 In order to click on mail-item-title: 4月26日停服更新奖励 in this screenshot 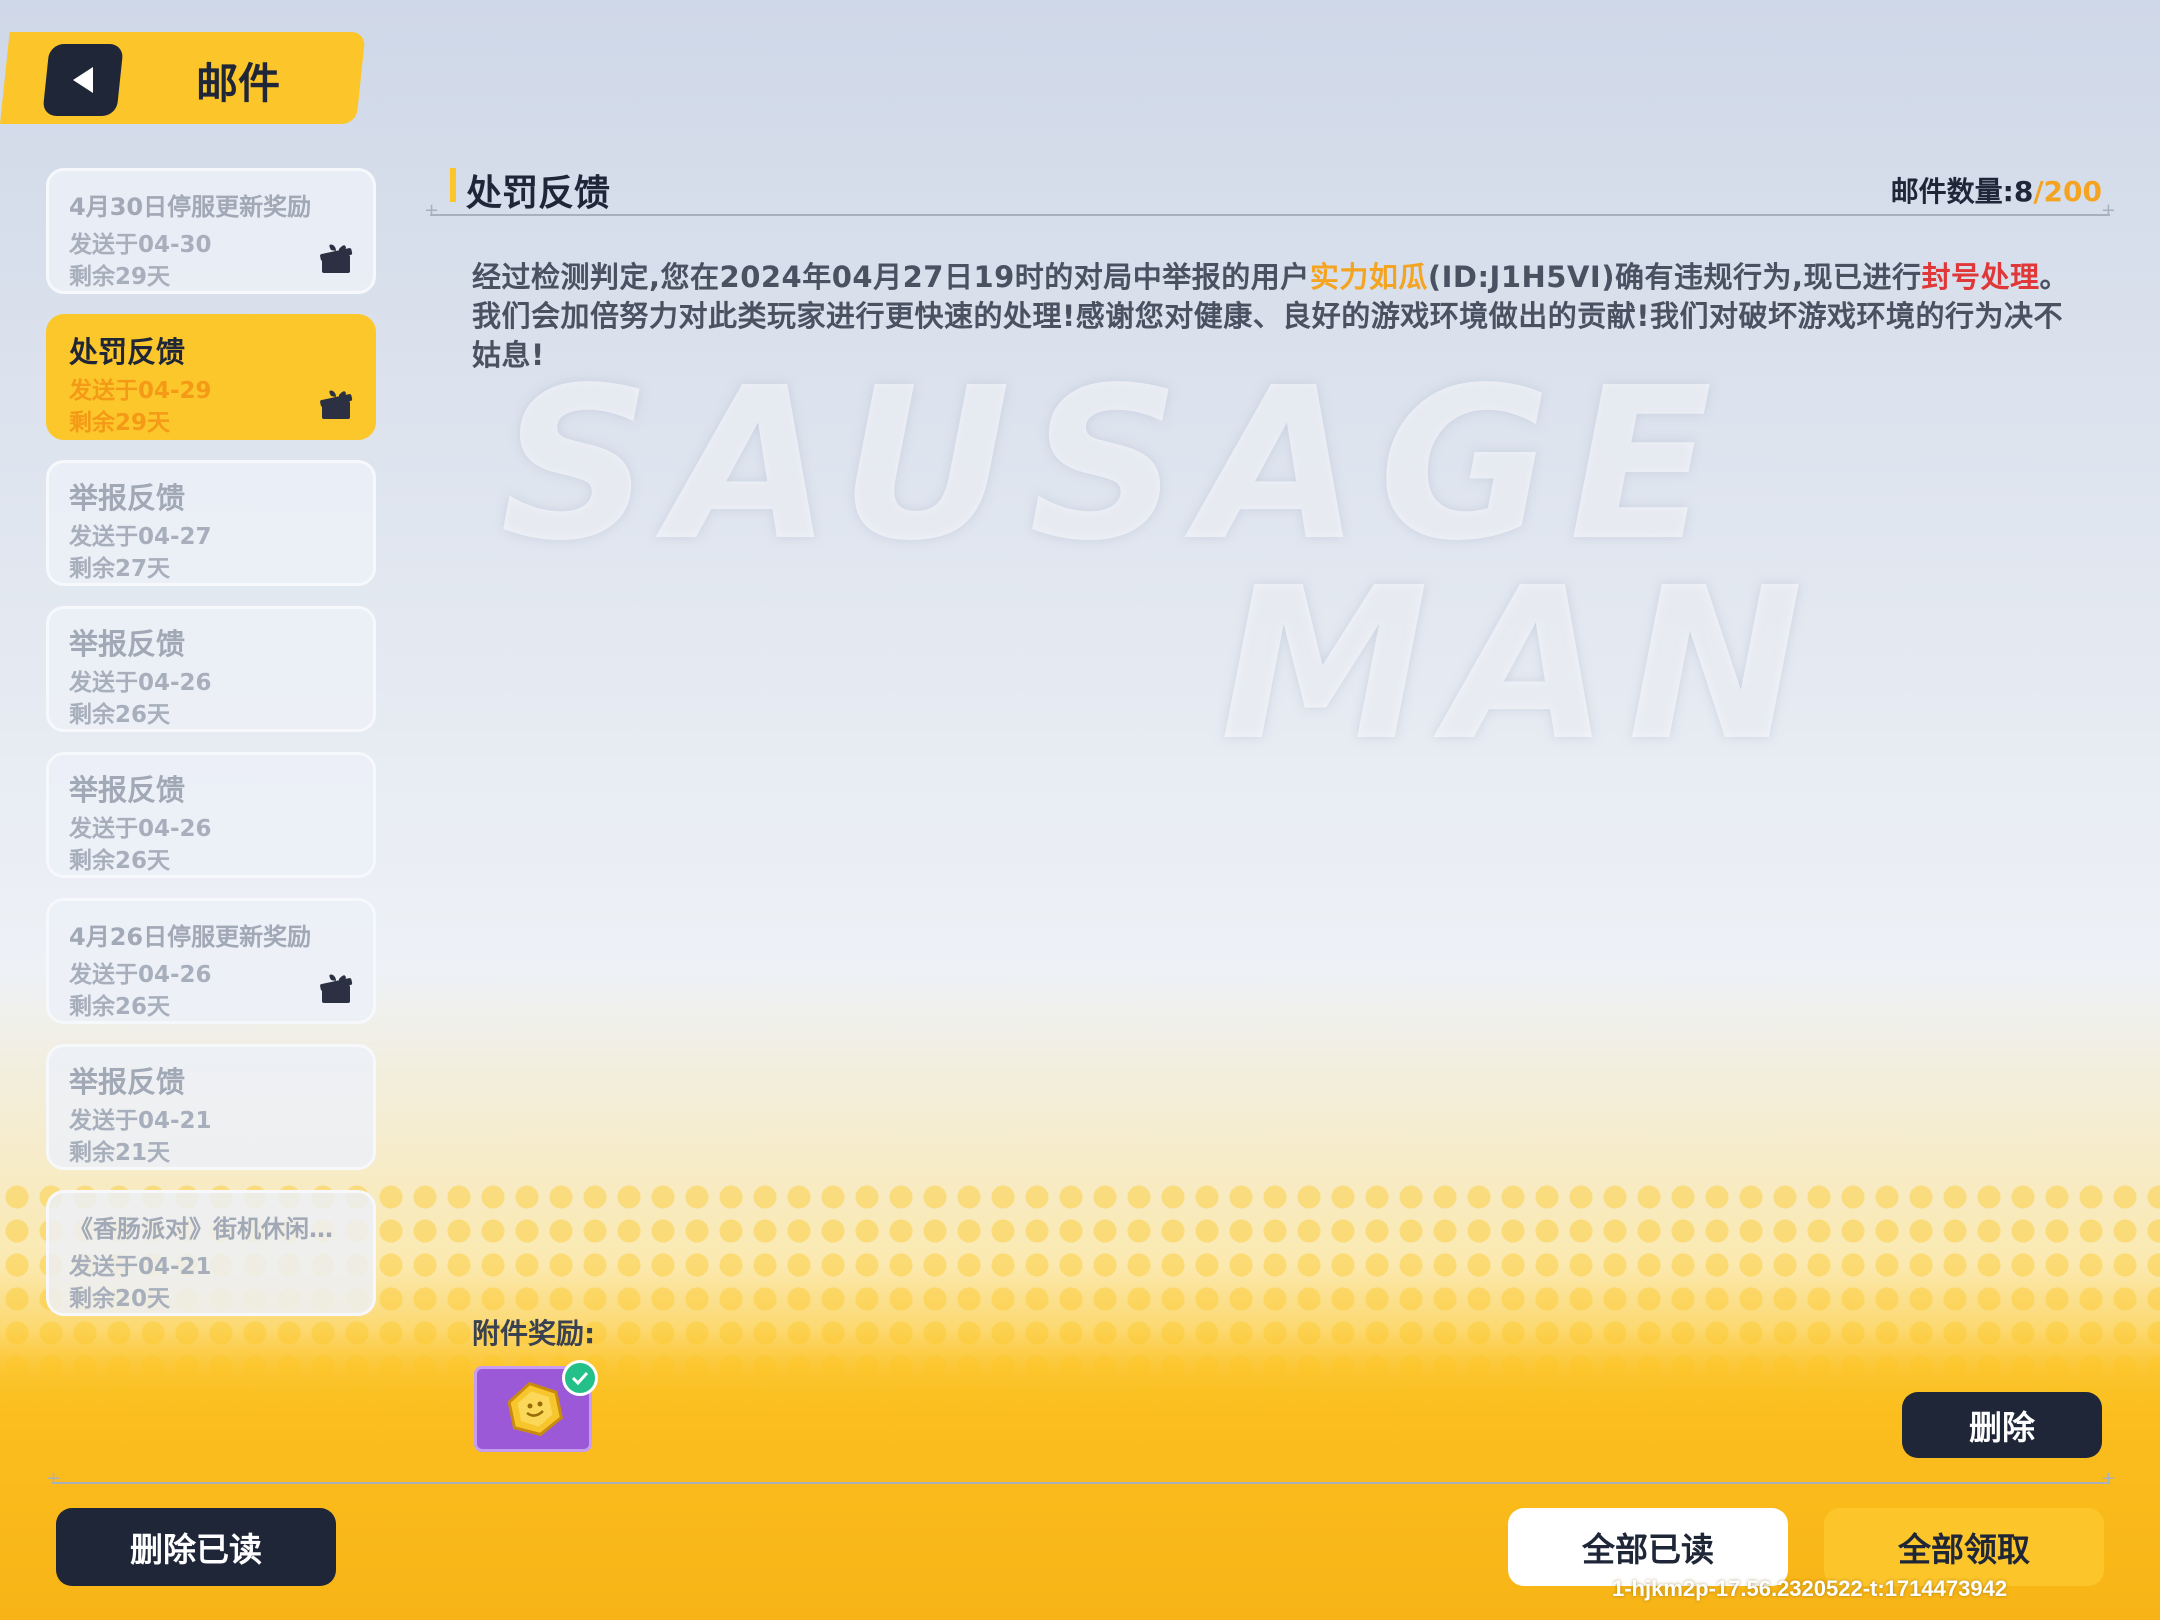, I will do `click(190, 937)`.